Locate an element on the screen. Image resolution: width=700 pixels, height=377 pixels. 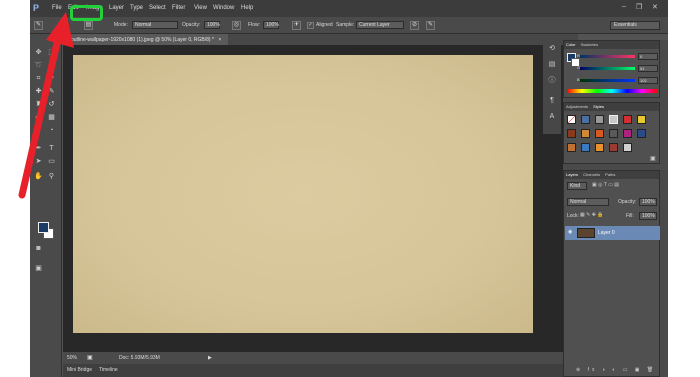
arrow-head is located at coordinates (60, 30).